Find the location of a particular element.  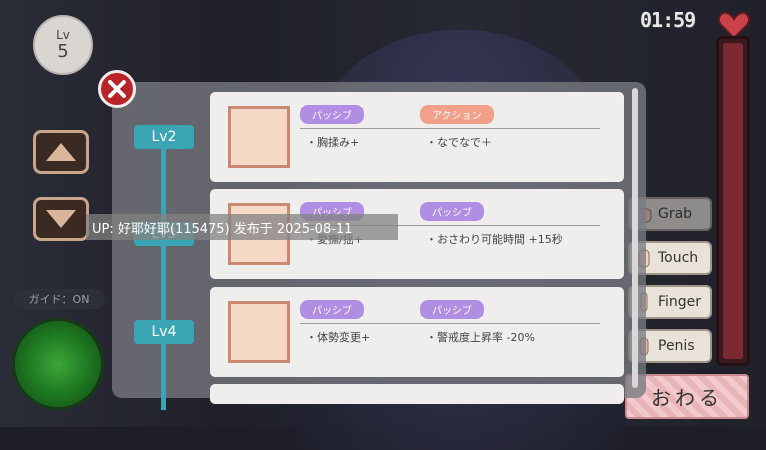

level-timeline is located at coordinates (163, 270).